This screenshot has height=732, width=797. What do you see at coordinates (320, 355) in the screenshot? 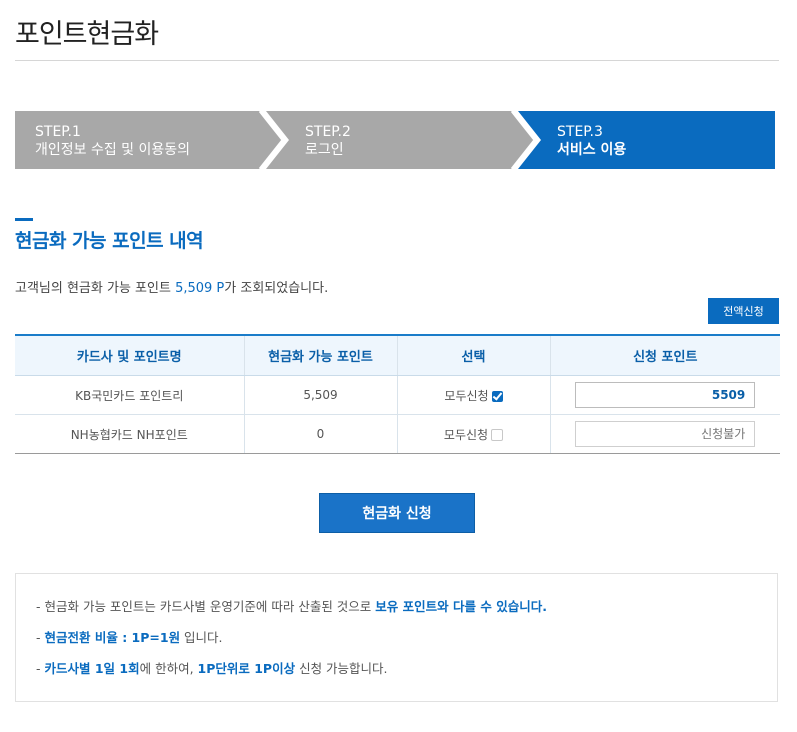
I see `header-available-points: 현금화 가능 포인트` at bounding box center [320, 355].